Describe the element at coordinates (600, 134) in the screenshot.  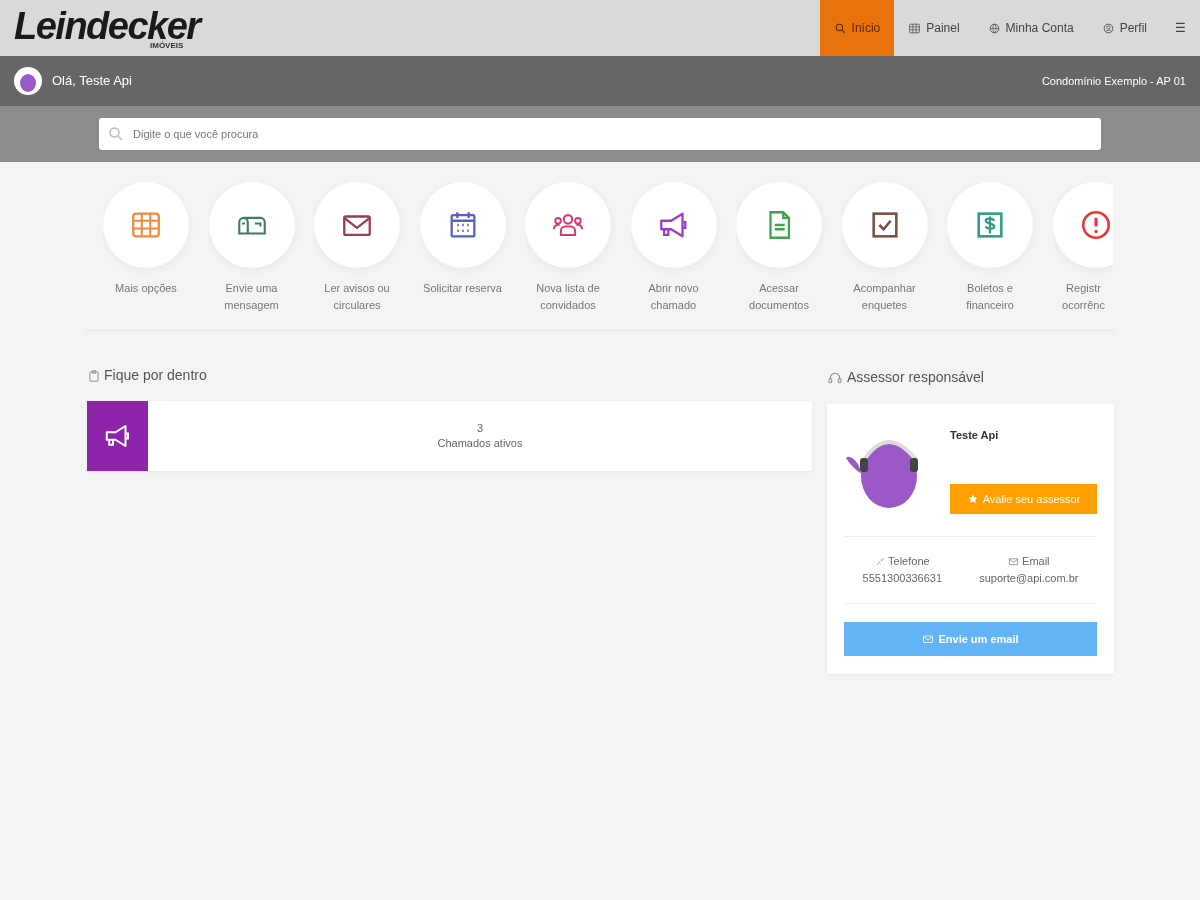
I see `search-field: Digite o que você procura` at that location.